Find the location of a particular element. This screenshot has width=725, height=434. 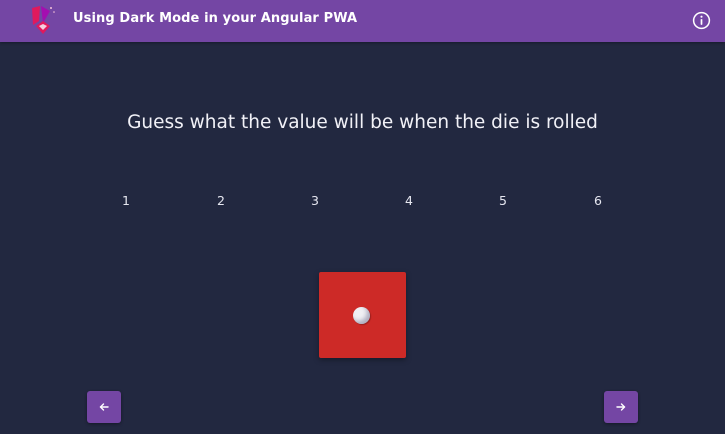

guess-option-2: 2 is located at coordinates (221, 202).